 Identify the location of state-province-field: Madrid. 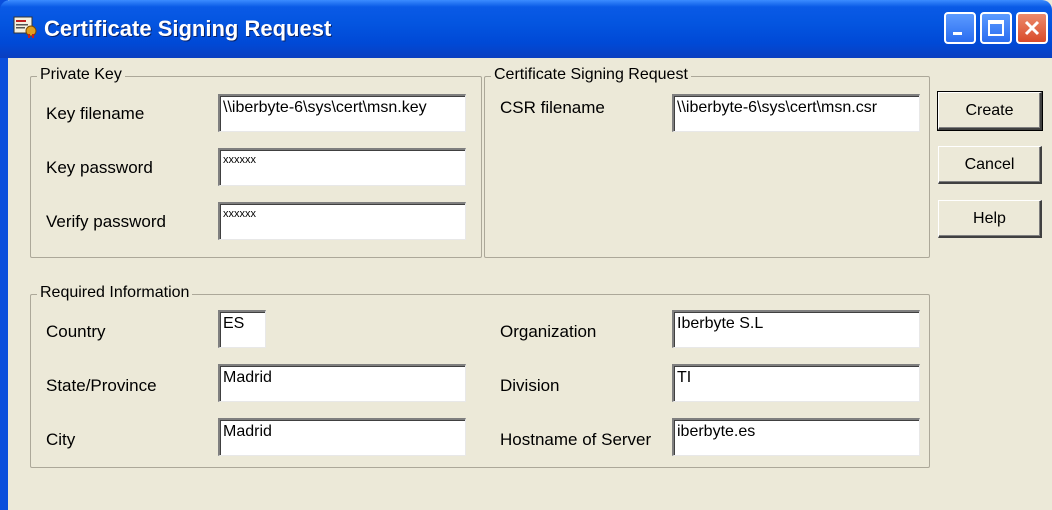
(342, 383).